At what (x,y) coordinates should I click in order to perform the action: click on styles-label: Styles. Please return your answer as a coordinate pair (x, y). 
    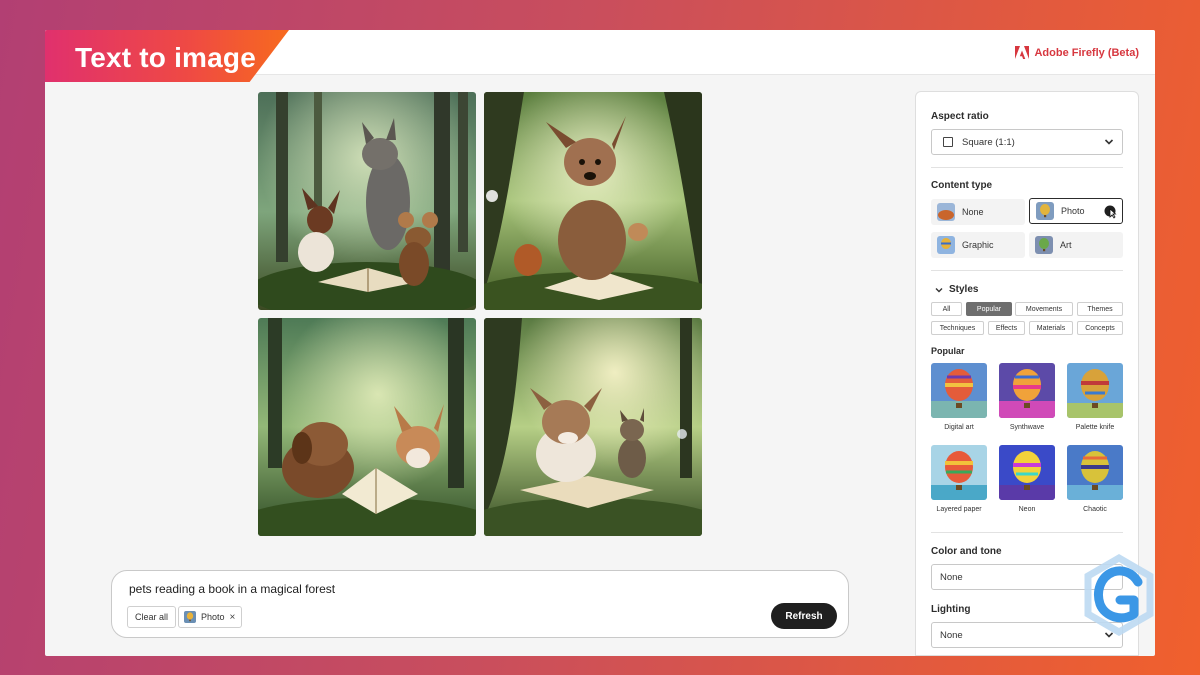
    Looking at the image, I should click on (964, 289).